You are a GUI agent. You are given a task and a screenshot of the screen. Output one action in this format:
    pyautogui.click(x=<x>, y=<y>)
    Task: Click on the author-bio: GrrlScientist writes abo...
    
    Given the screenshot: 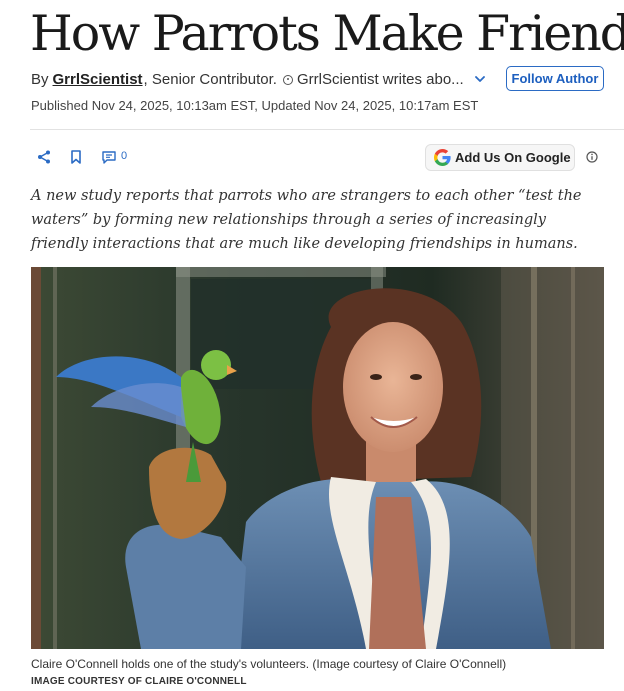 What is the action you would take?
    pyautogui.click(x=380, y=79)
    